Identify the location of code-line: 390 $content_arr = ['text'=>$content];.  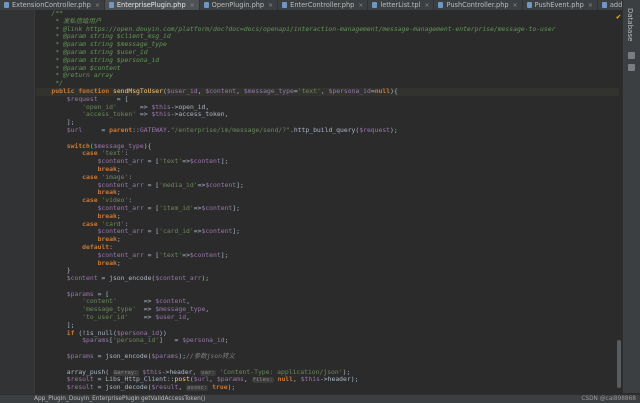
(327, 255).